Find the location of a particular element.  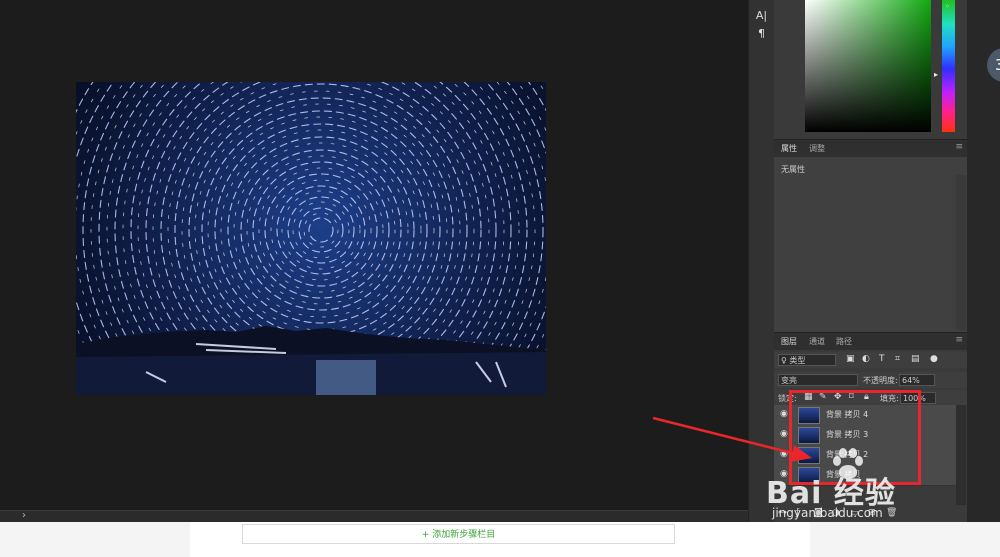

tab-adjustments: 调整 is located at coordinates (817, 148).